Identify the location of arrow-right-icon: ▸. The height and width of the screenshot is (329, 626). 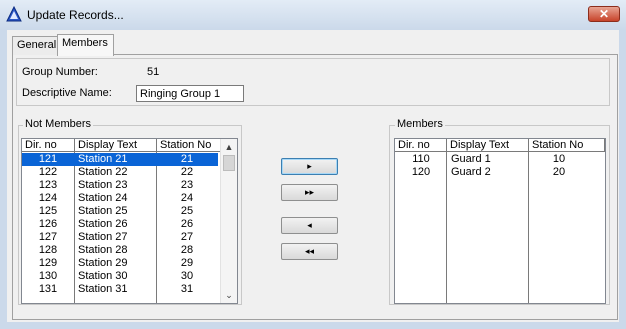
(309, 166).